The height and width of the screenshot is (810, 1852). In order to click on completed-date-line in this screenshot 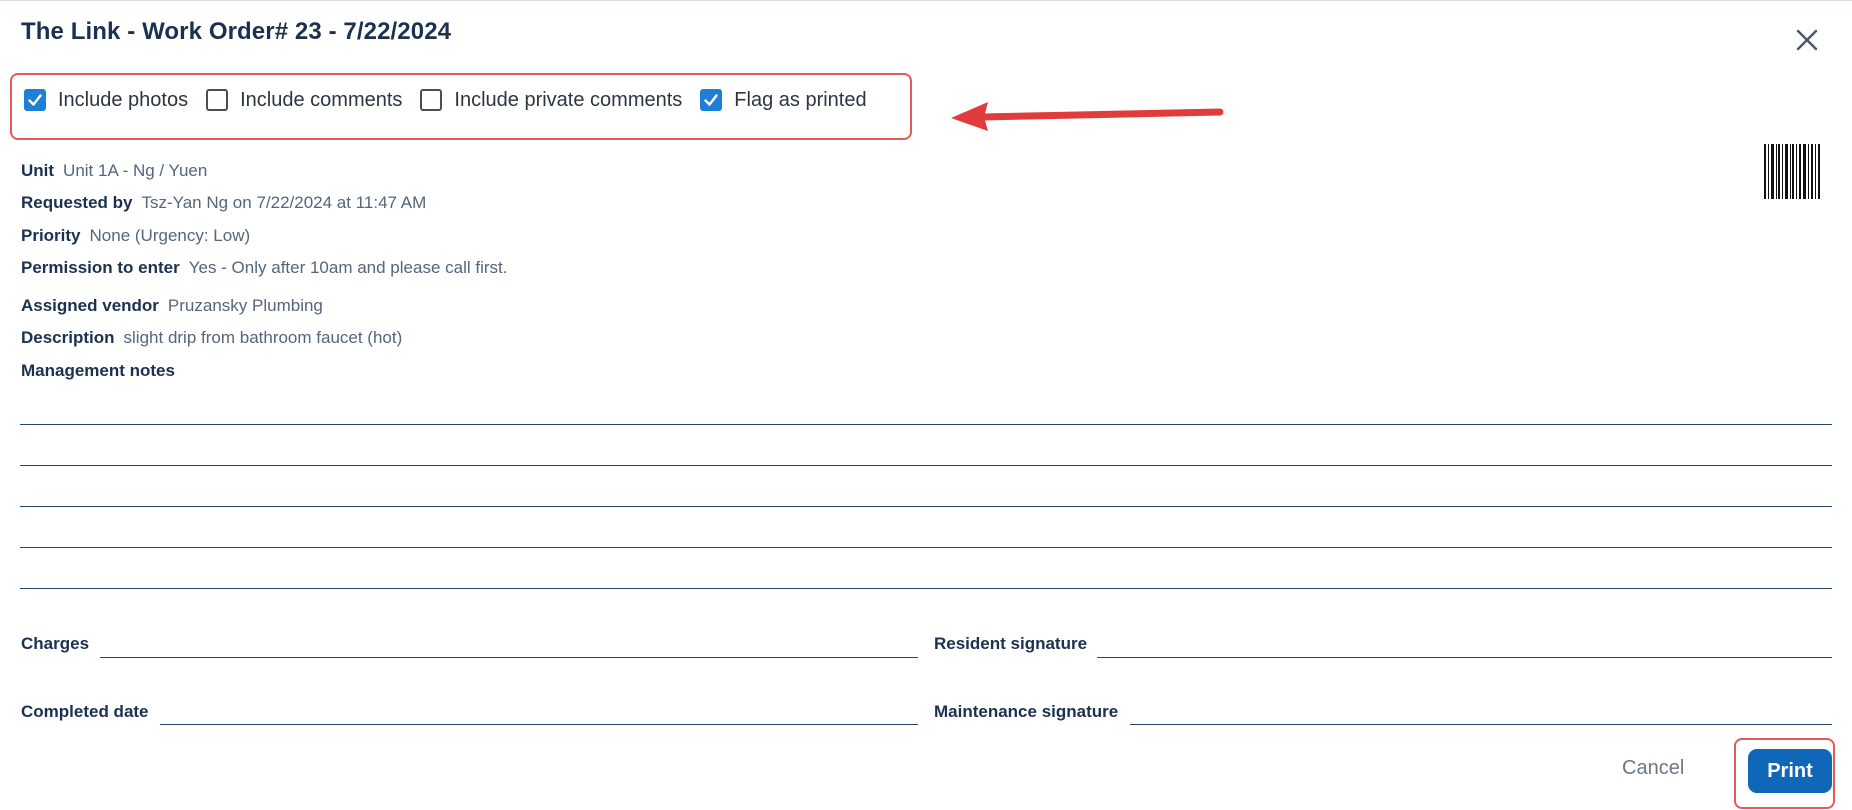, I will do `click(539, 724)`.